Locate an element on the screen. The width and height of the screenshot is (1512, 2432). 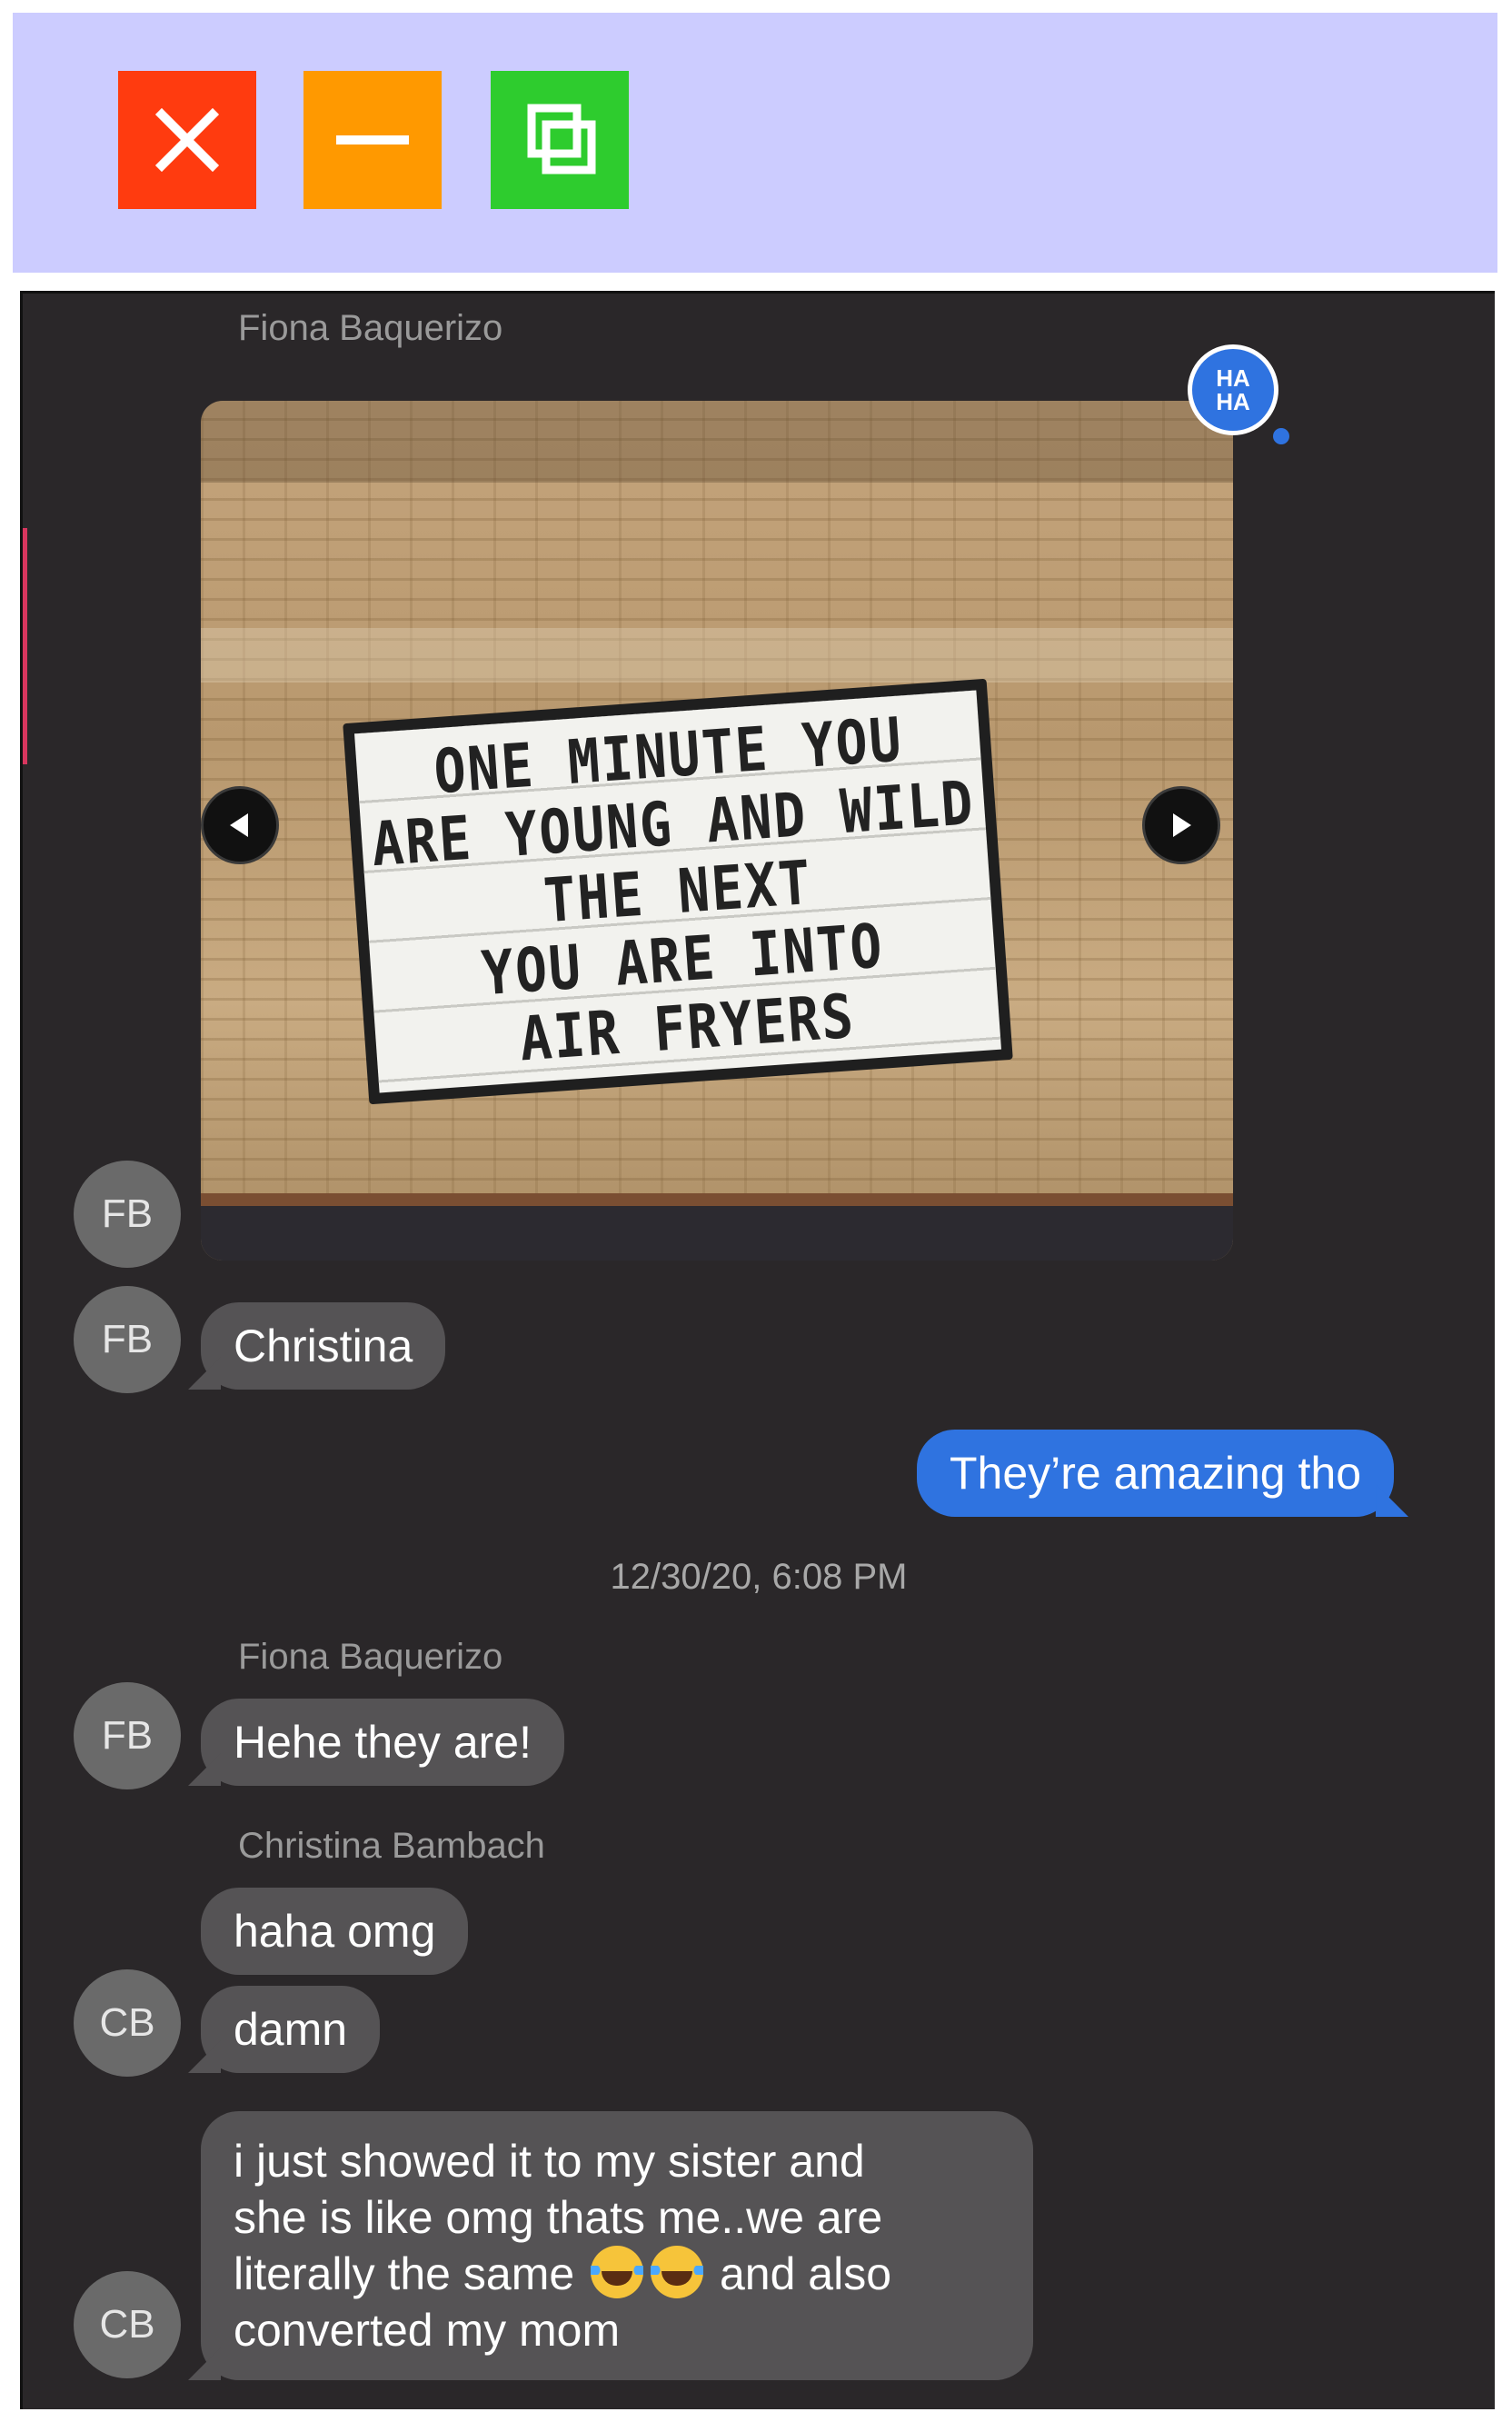
storefront-awning is located at coordinates (717, 1227).